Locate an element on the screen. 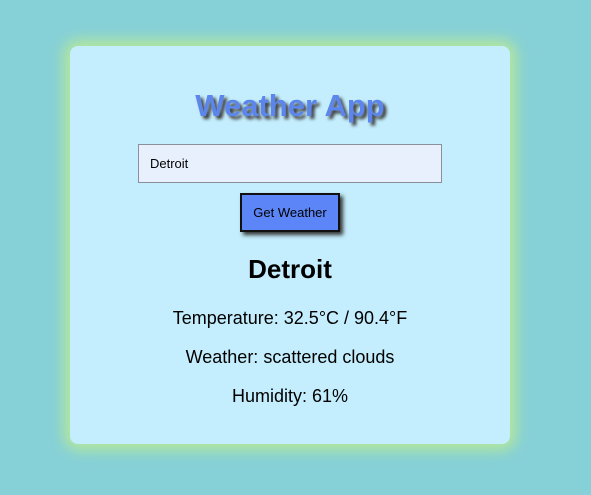 The height and width of the screenshot is (495, 591). weather-description-text: Weather: scattered clouds is located at coordinates (290, 357).